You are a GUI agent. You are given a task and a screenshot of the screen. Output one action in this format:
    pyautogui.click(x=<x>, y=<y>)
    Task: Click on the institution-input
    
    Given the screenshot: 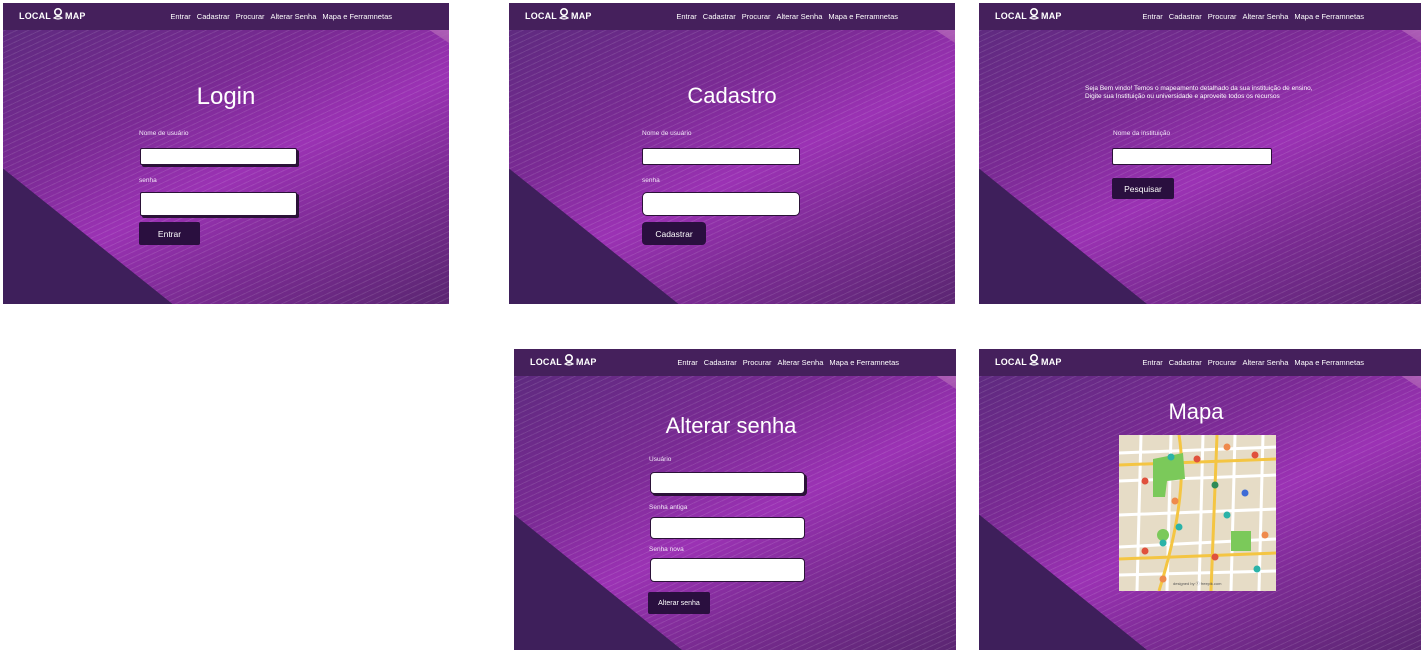 What is the action you would take?
    pyautogui.click(x=1192, y=156)
    